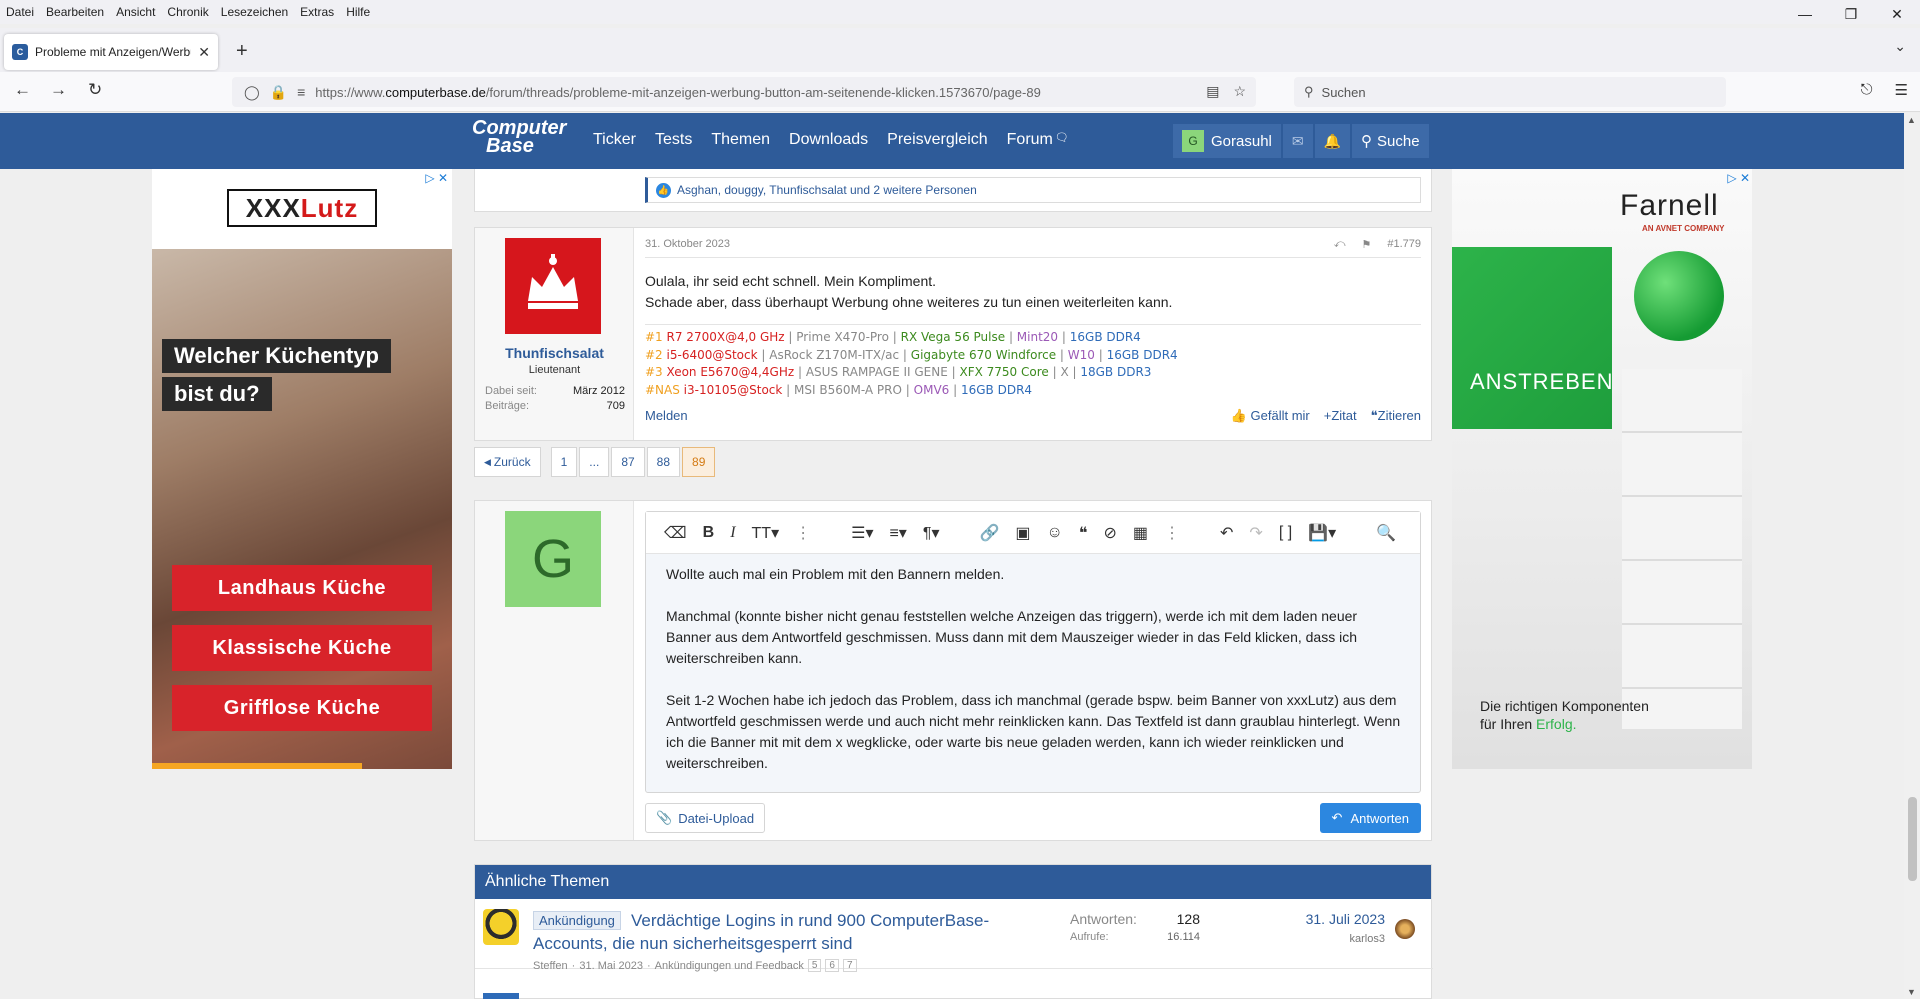 The height and width of the screenshot is (999, 1920). I want to click on pagination-back: ◀ Zurück, so click(507, 462).